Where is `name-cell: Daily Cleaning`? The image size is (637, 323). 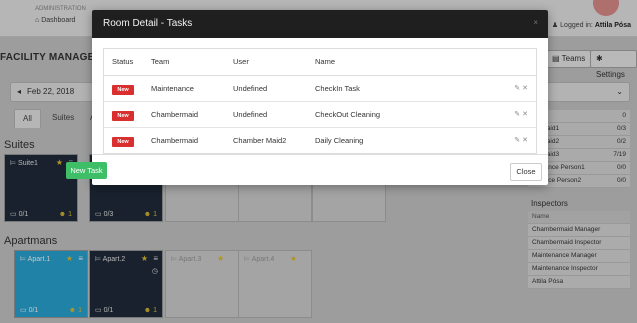
name-cell: Daily Cleaning is located at coordinates (339, 140).